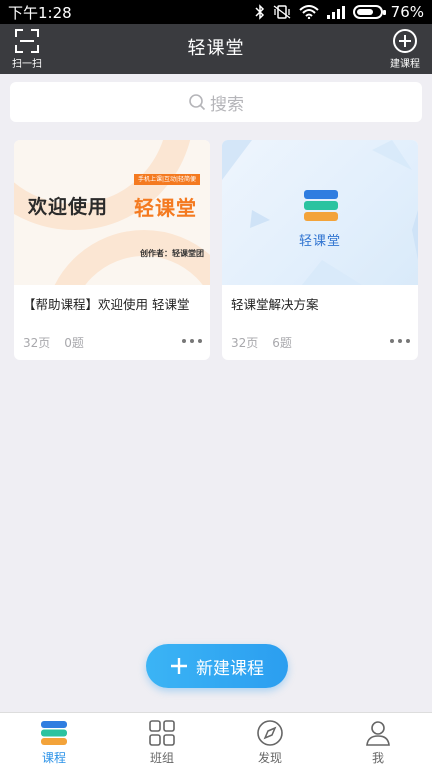 Image resolution: width=432 pixels, height=768 pixels. What do you see at coordinates (282, 343) in the screenshot?
I see `course-questions: 6题` at bounding box center [282, 343].